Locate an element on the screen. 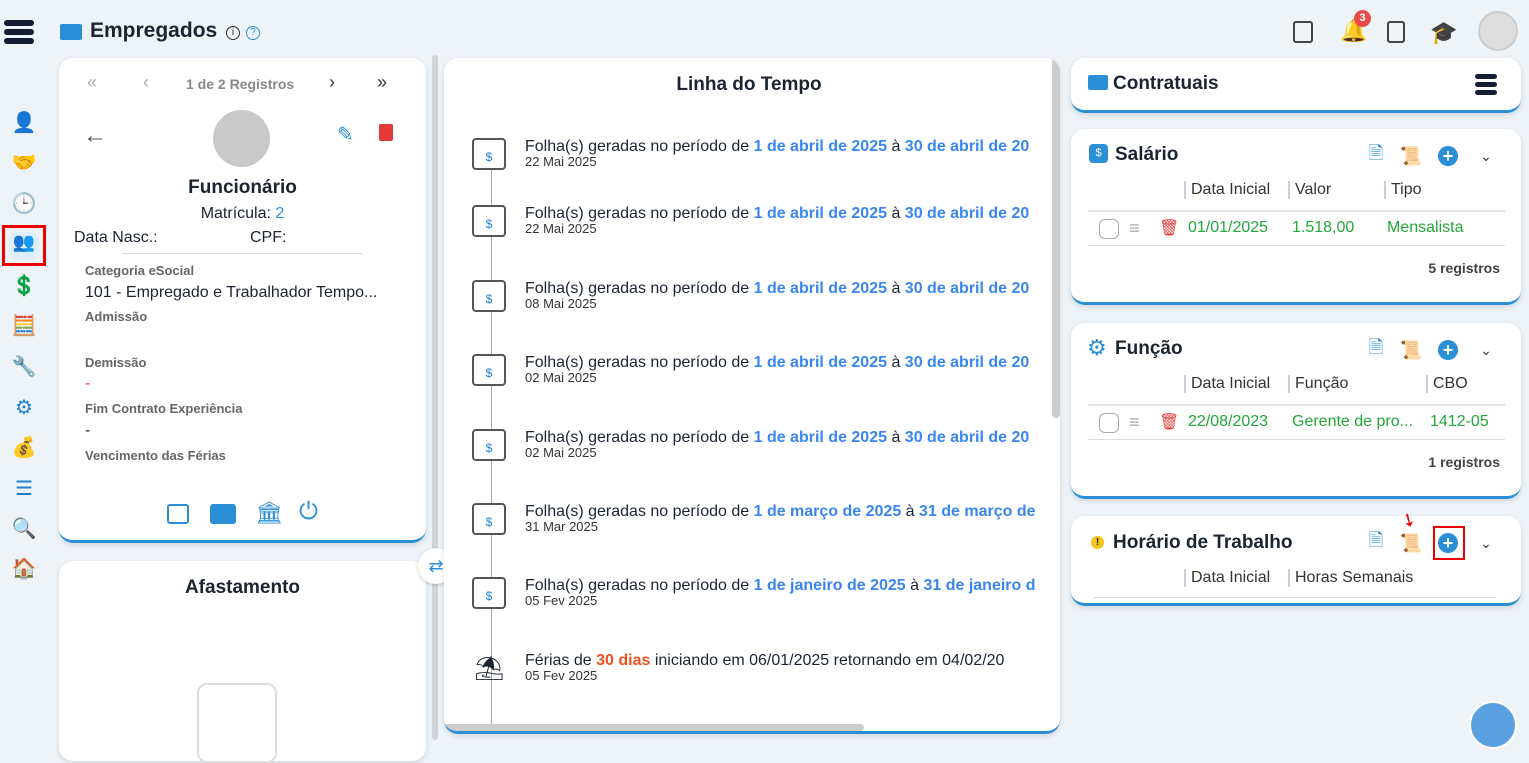 This screenshot has height=763, width=1529. folder-icon is located at coordinates (1098, 82).